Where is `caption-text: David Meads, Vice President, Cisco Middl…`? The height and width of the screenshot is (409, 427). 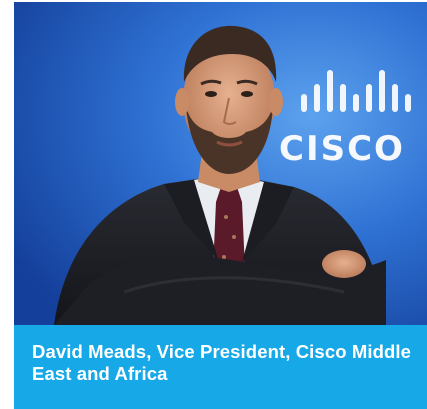 caption-text: David Meads, Vice President, Cisco Middl… is located at coordinates (222, 362).